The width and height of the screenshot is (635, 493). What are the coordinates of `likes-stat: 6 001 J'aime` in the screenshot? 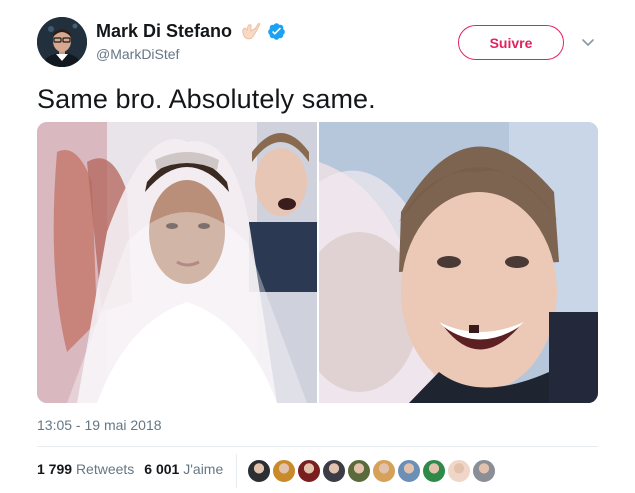 It's located at (183, 469).